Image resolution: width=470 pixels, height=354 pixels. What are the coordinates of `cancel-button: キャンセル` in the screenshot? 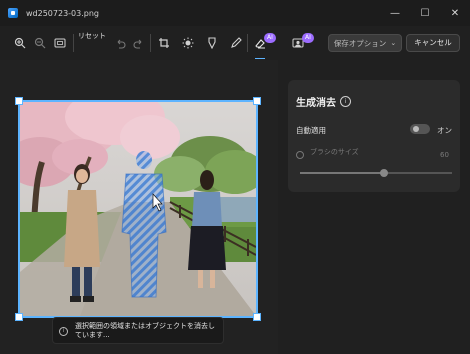 It's located at (433, 43).